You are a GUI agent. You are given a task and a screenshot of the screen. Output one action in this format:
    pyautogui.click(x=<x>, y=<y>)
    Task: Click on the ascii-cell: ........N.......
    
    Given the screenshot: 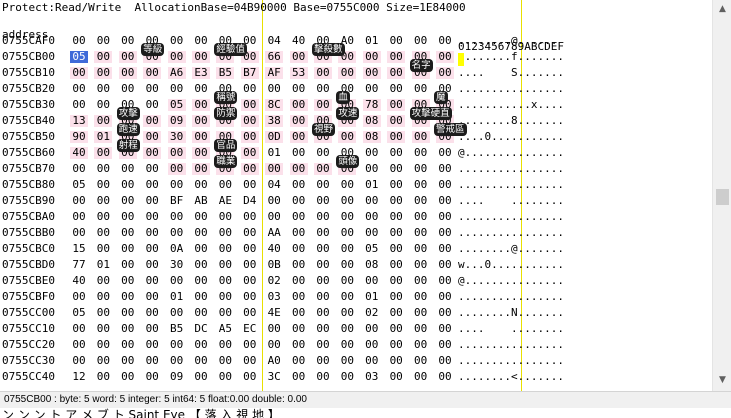 What is the action you would take?
    pyautogui.click(x=511, y=313)
    